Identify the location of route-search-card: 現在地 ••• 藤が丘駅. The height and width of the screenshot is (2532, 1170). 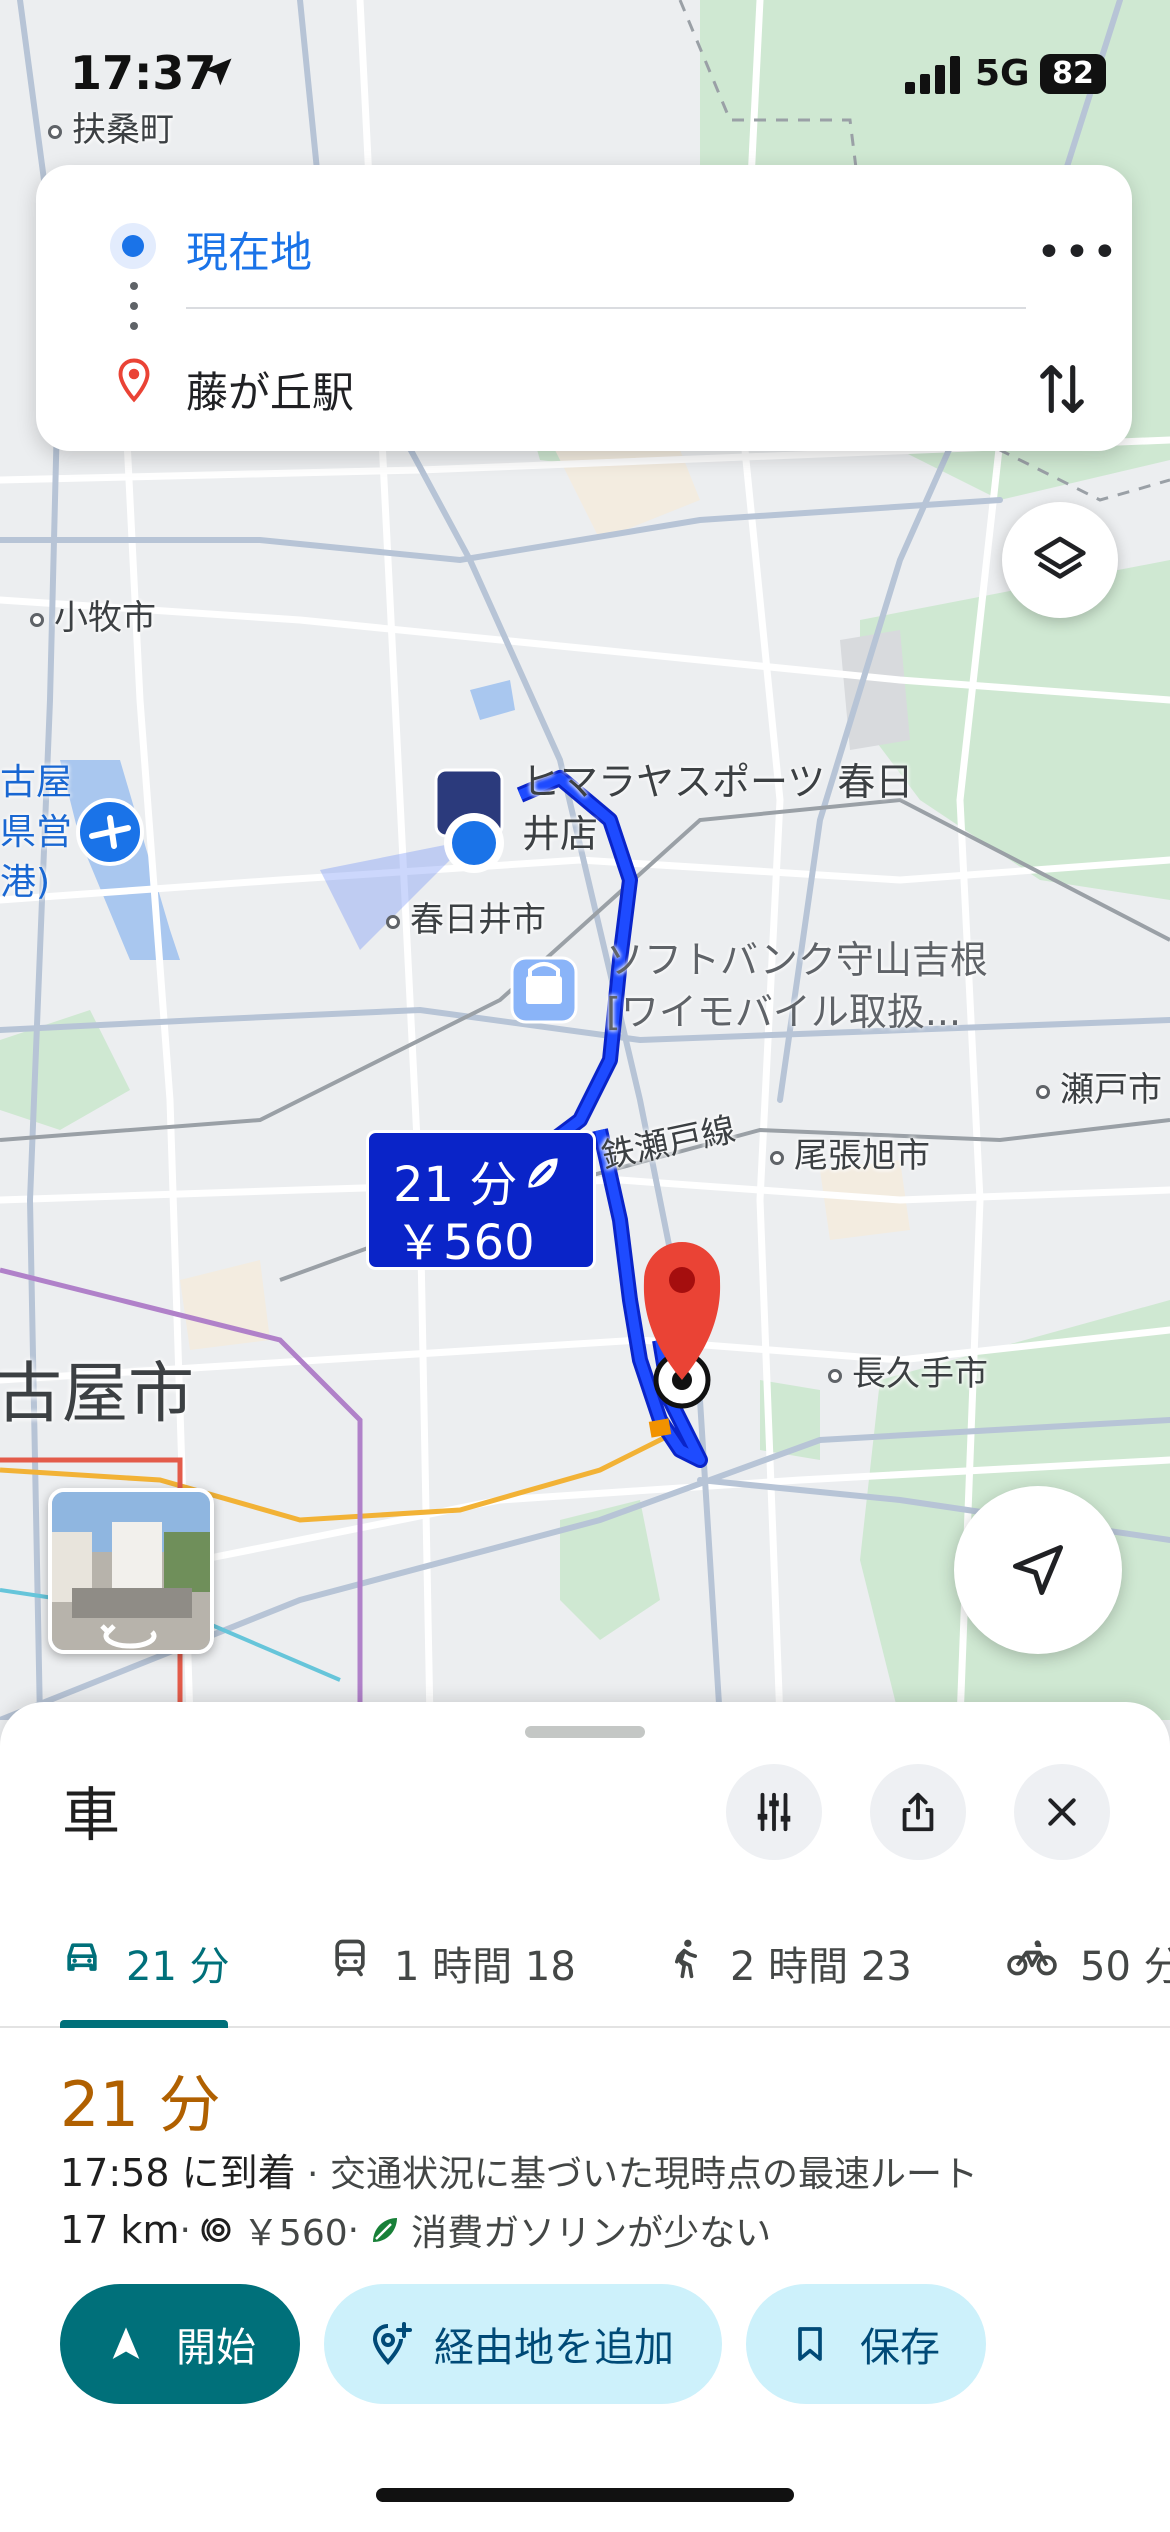
(584, 308).